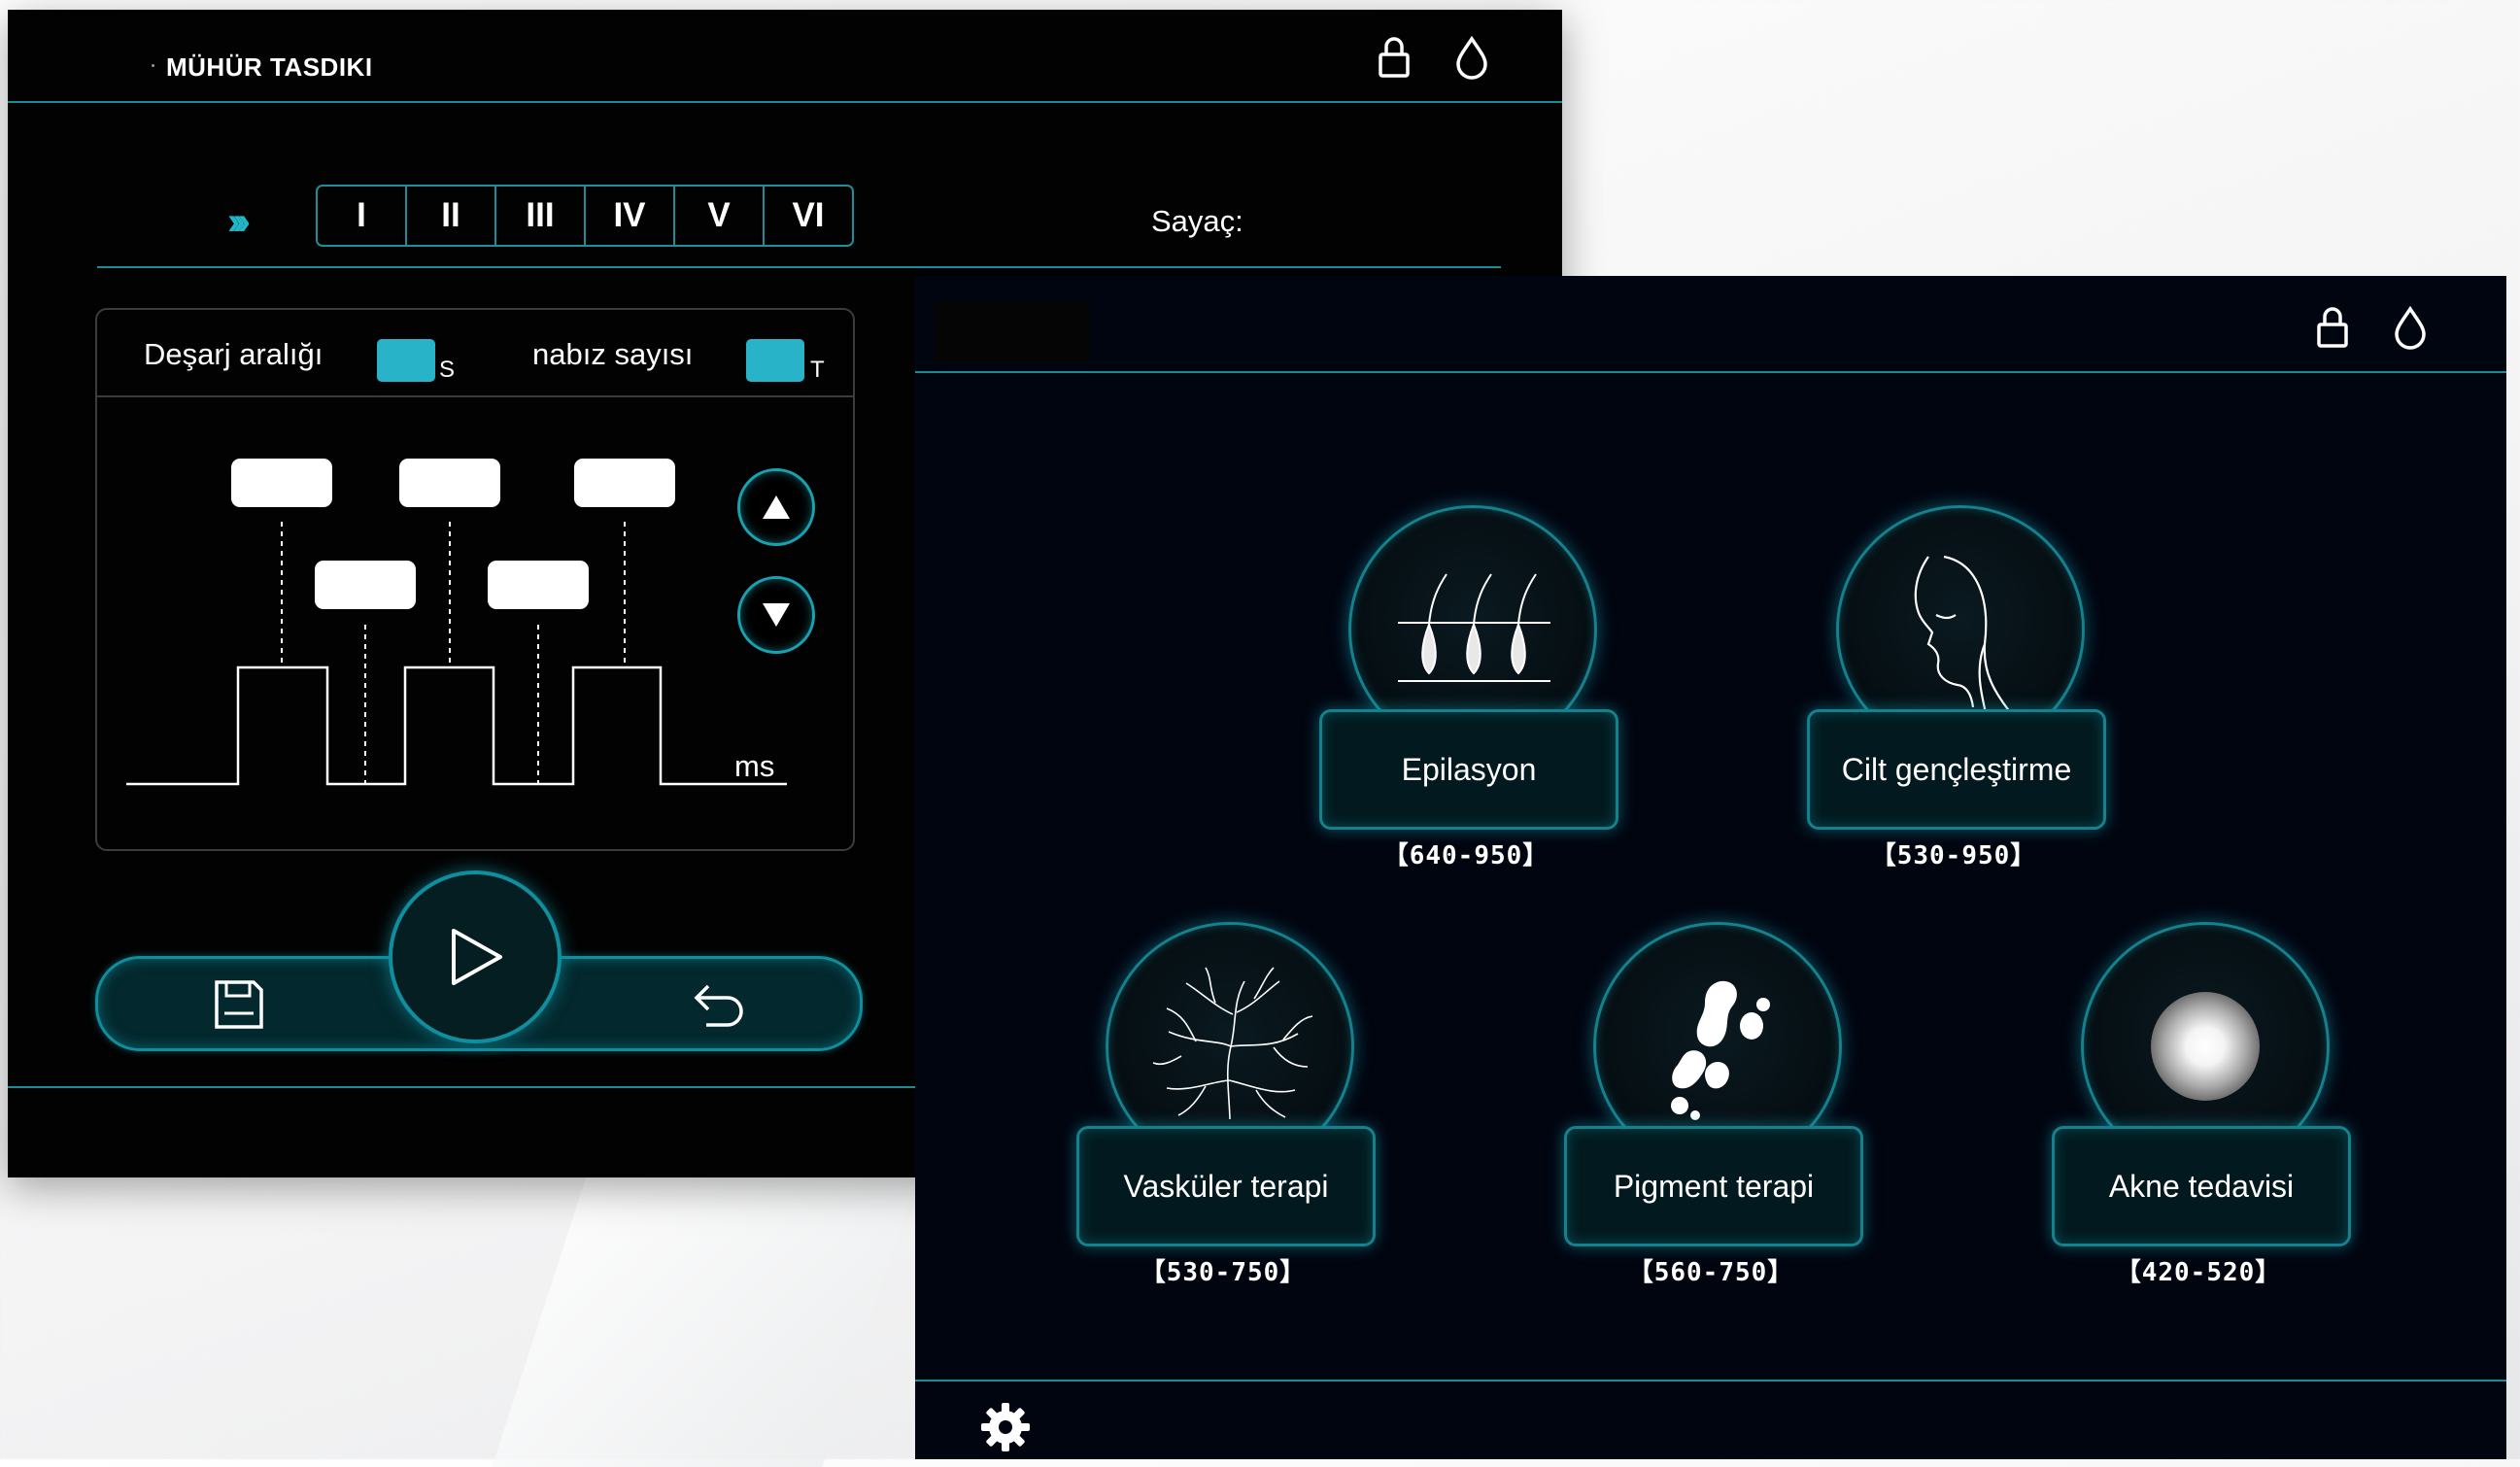 This screenshot has height=1467, width=2520. Describe the element at coordinates (449, 216) in the screenshot. I see `tab-level-2: II` at that location.